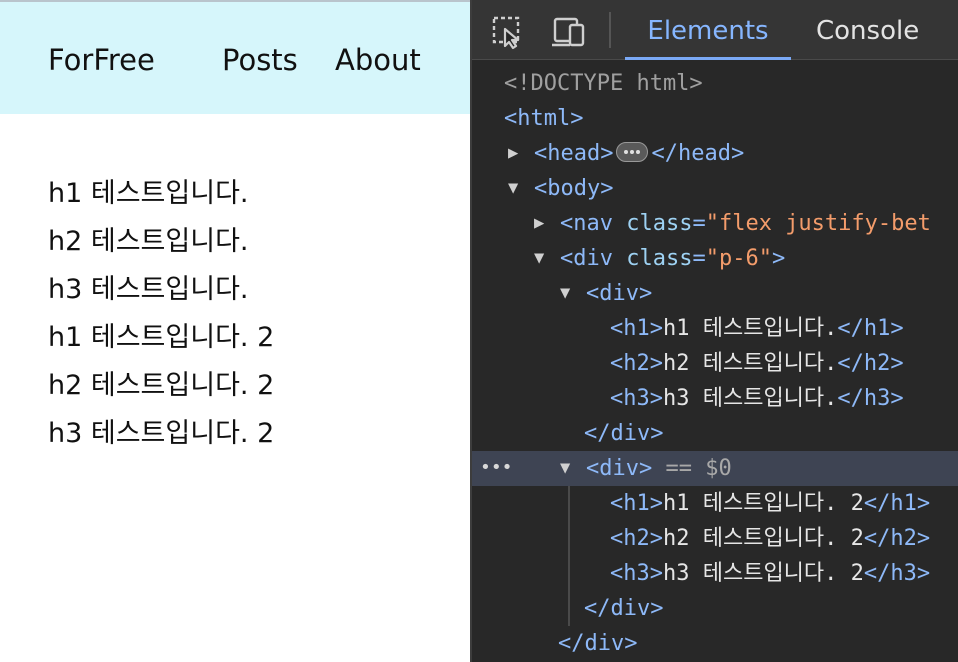 The image size is (958, 662). I want to click on inner-div-close-tag: </div>, so click(624, 433).